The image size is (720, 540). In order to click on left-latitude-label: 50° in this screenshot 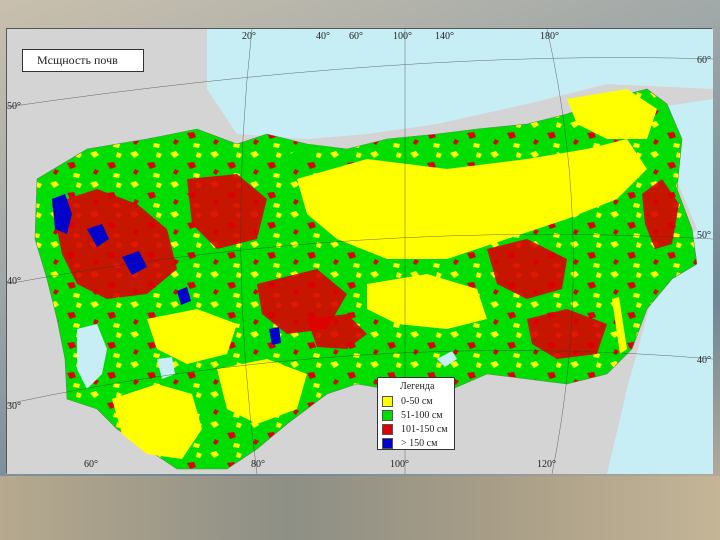, I will do `click(14, 106)`.